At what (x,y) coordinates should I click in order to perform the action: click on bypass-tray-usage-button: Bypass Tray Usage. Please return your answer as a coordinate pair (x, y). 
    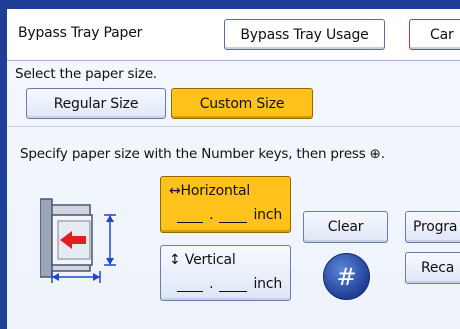
    Looking at the image, I should click on (304, 34).